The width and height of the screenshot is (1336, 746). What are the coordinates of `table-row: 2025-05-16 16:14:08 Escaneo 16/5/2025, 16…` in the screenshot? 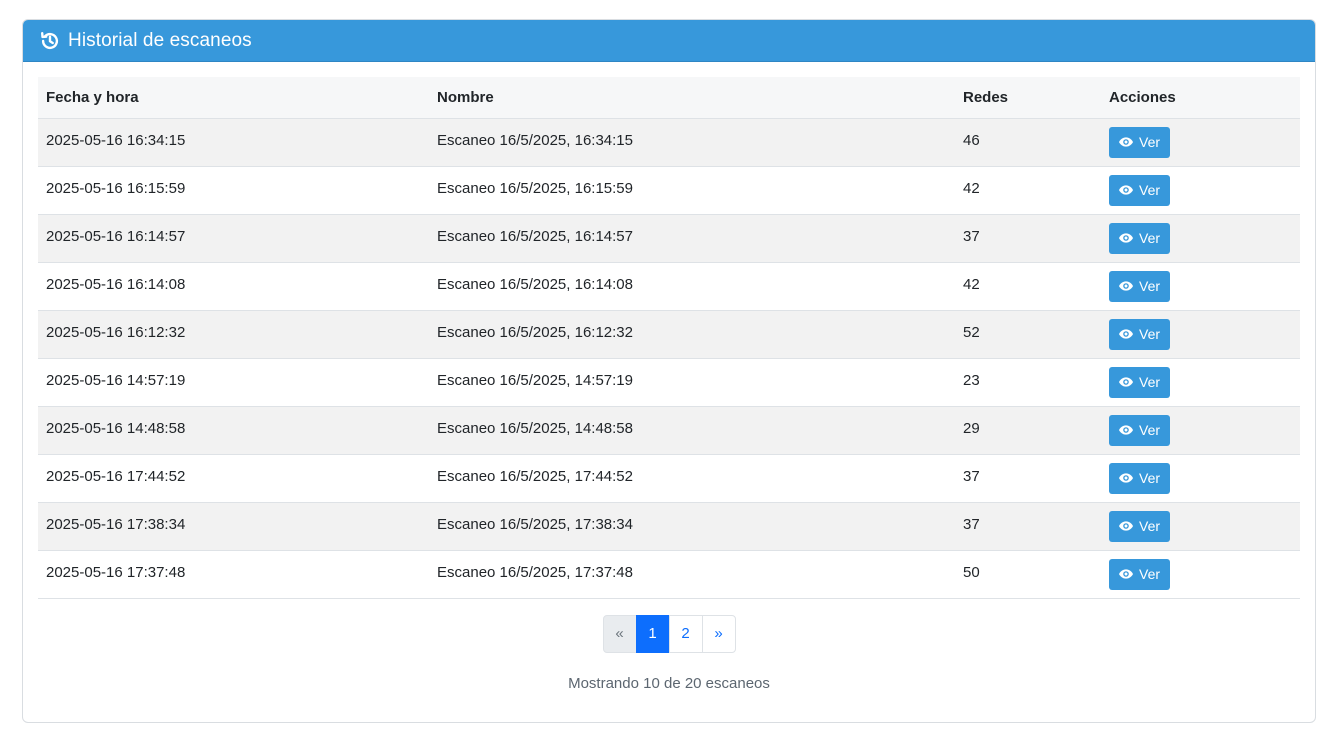 It's located at (669, 286).